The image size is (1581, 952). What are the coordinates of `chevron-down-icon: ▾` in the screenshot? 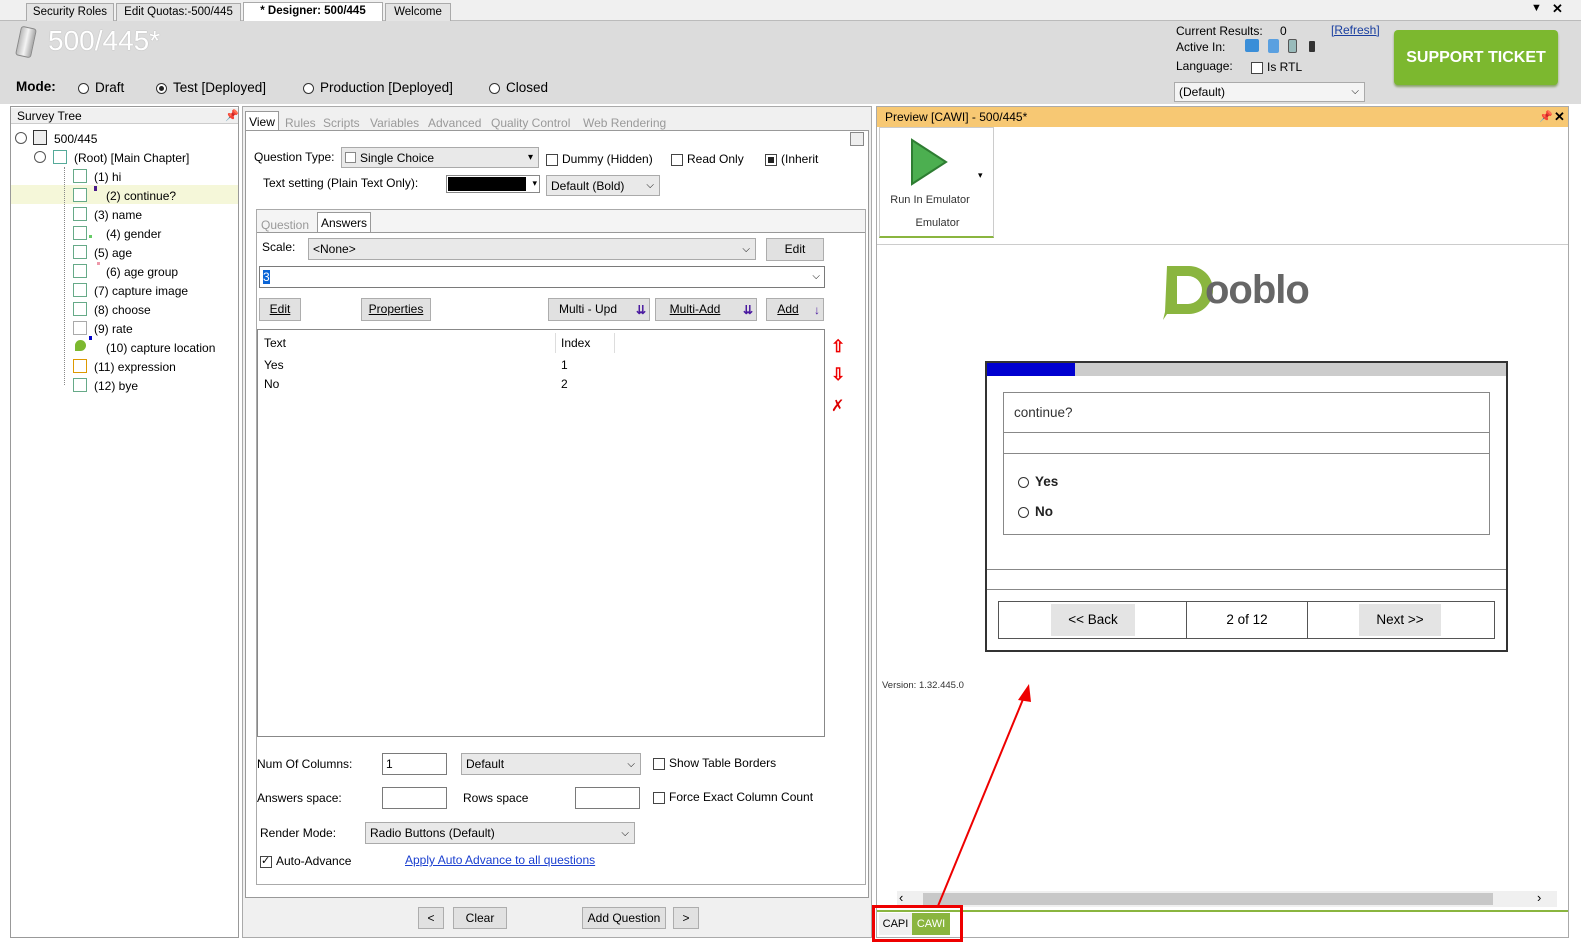 It's located at (980, 175).